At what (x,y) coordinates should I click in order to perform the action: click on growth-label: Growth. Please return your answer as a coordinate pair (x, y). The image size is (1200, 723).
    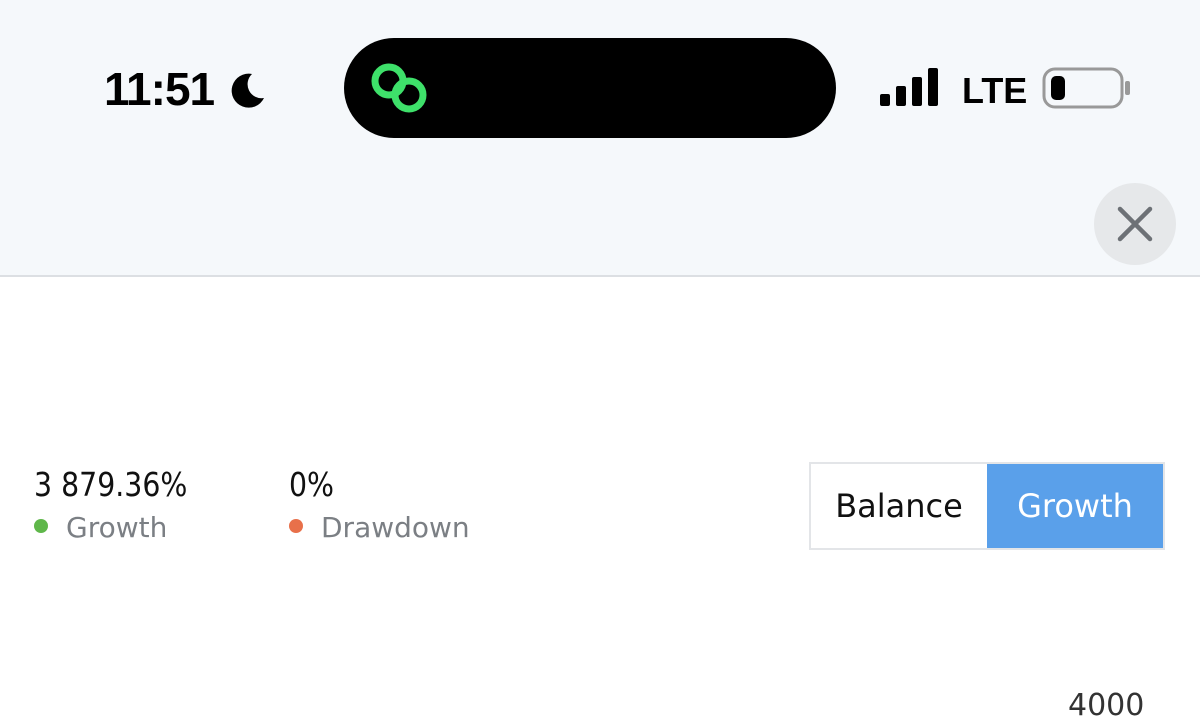
    Looking at the image, I should click on (117, 527).